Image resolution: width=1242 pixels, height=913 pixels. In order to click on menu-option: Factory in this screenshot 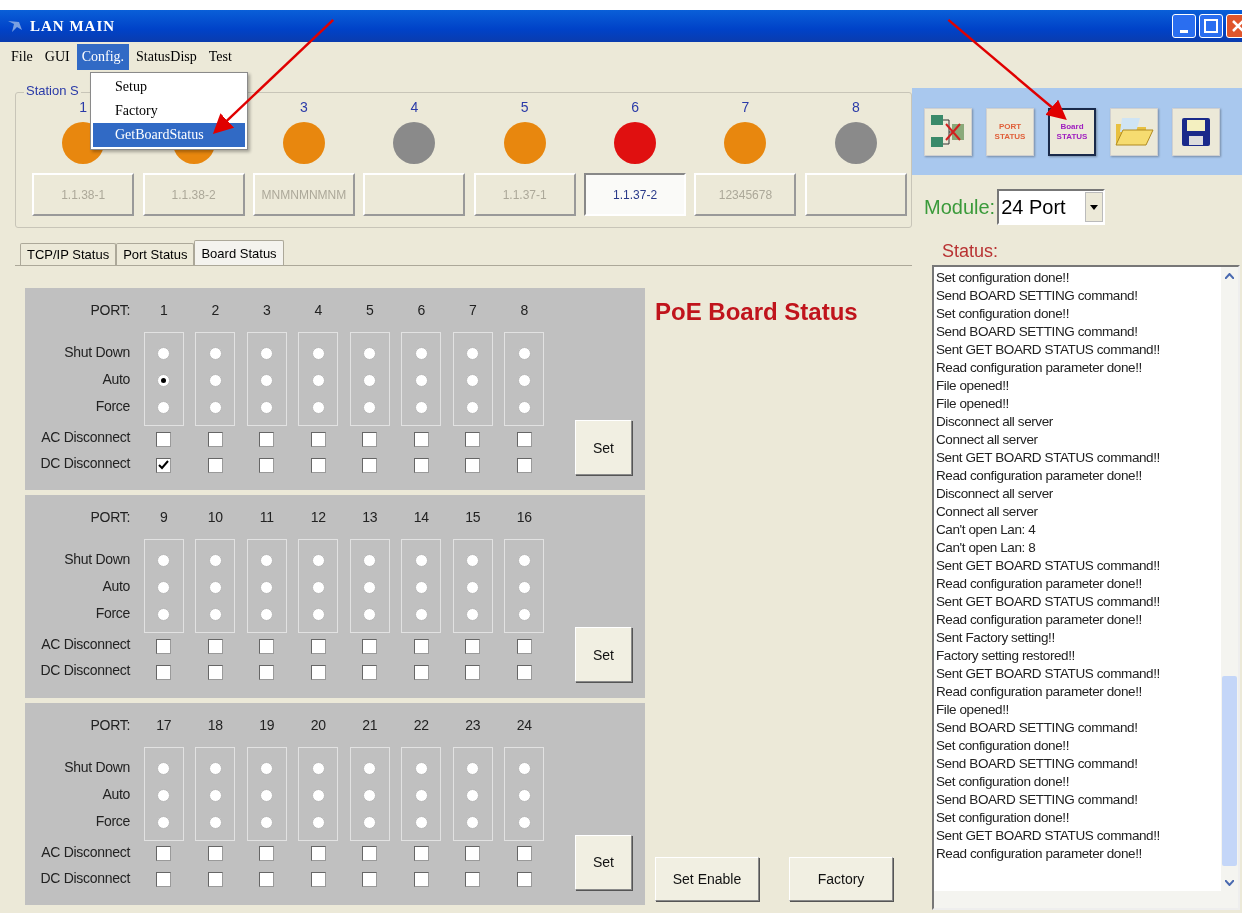, I will do `click(169, 111)`.